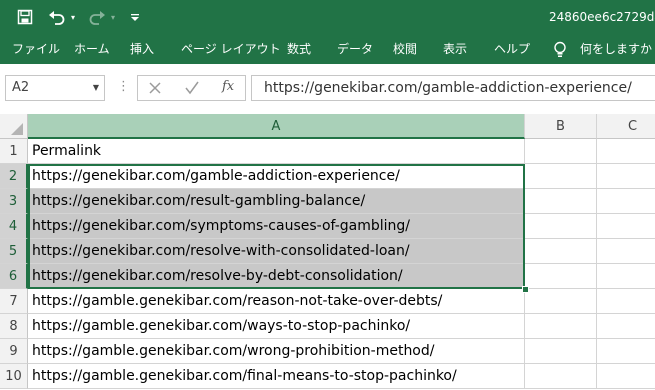 Image resolution: width=655 pixels, height=390 pixels. What do you see at coordinates (512, 49) in the screenshot?
I see `tab-help: ヘルプ` at bounding box center [512, 49].